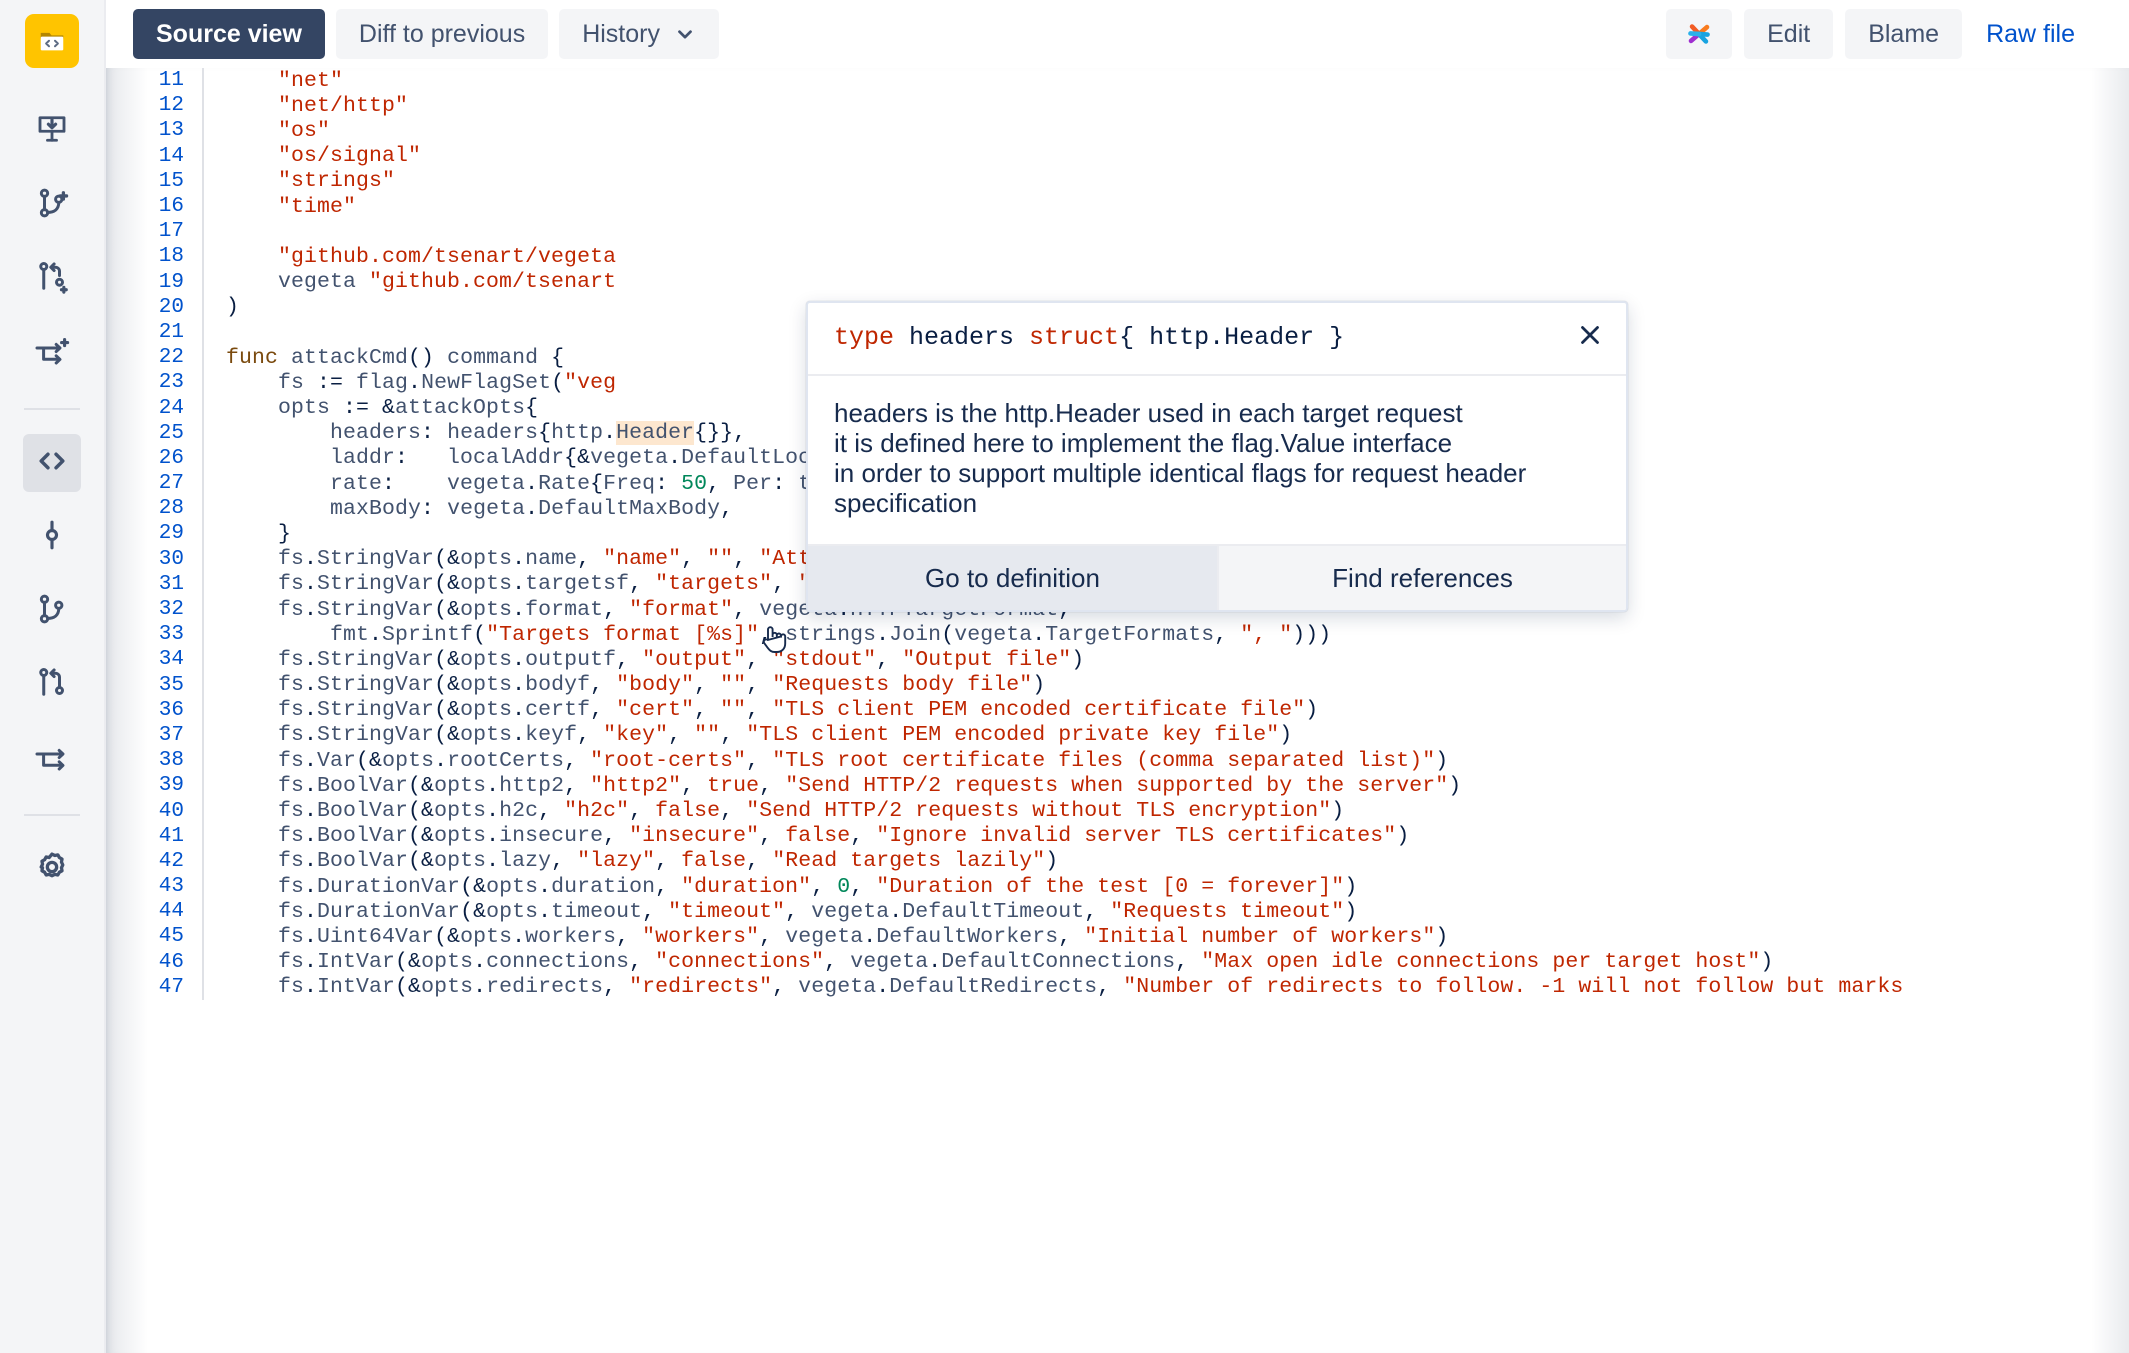 This screenshot has height=1353, width=2129. Describe the element at coordinates (171, 332) in the screenshot. I see `line-number: 21` at that location.